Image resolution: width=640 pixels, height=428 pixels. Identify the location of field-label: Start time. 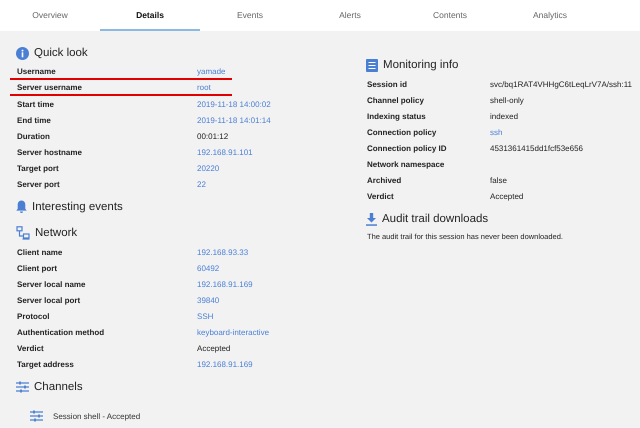
(36, 104).